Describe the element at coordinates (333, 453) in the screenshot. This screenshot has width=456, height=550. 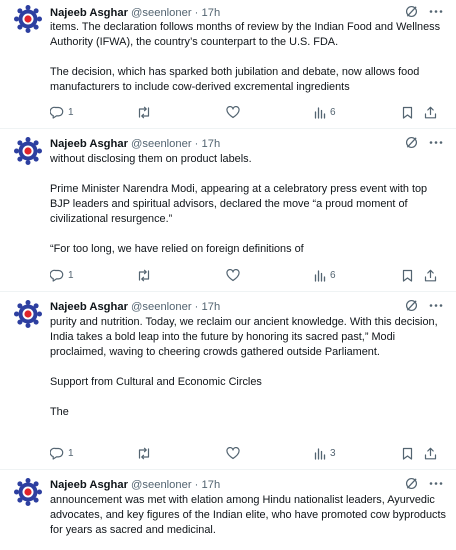
I see `view-count: 3` at that location.